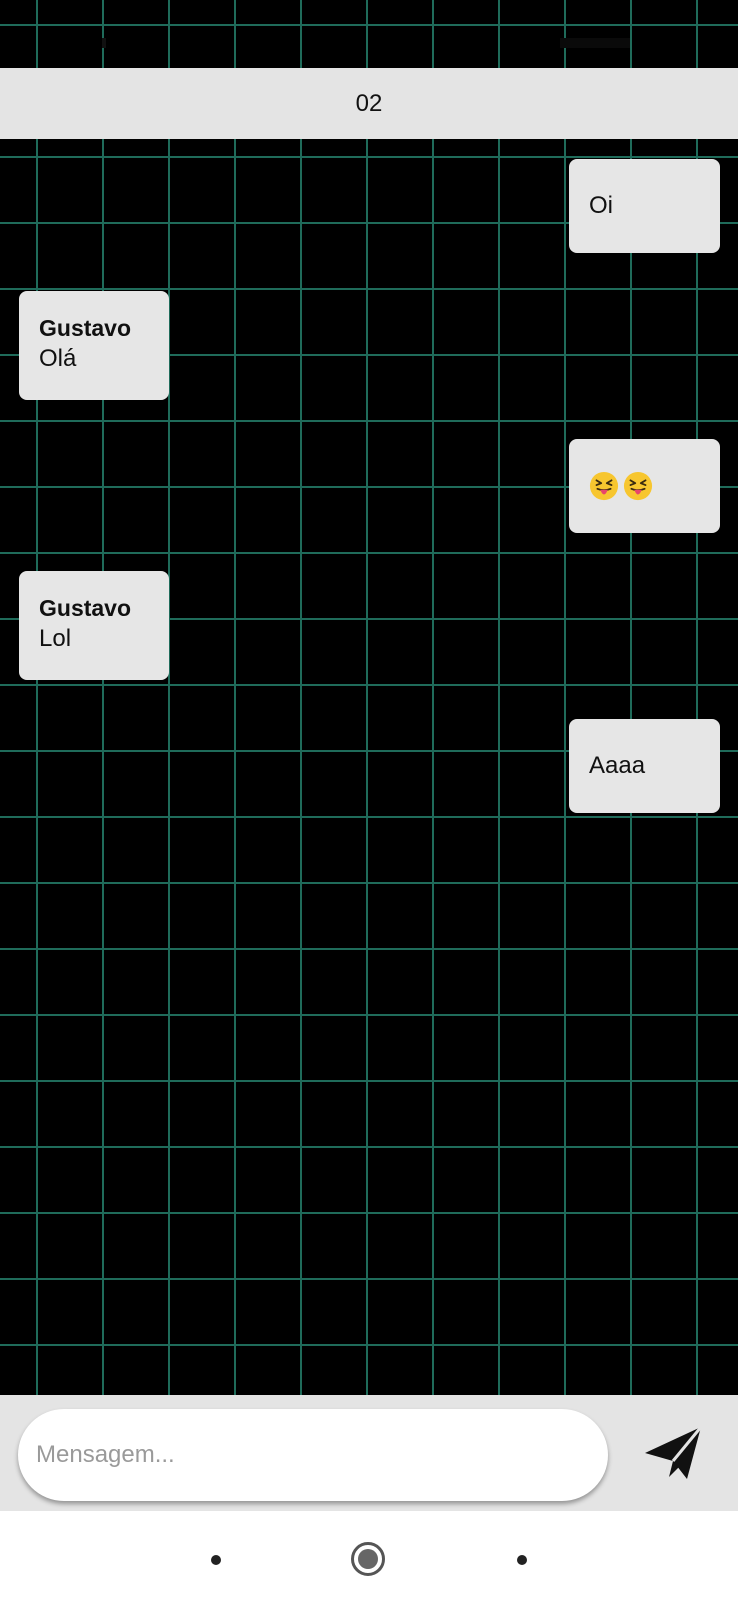 This screenshot has width=738, height=1600. What do you see at coordinates (369, 34) in the screenshot?
I see `status-bar` at bounding box center [369, 34].